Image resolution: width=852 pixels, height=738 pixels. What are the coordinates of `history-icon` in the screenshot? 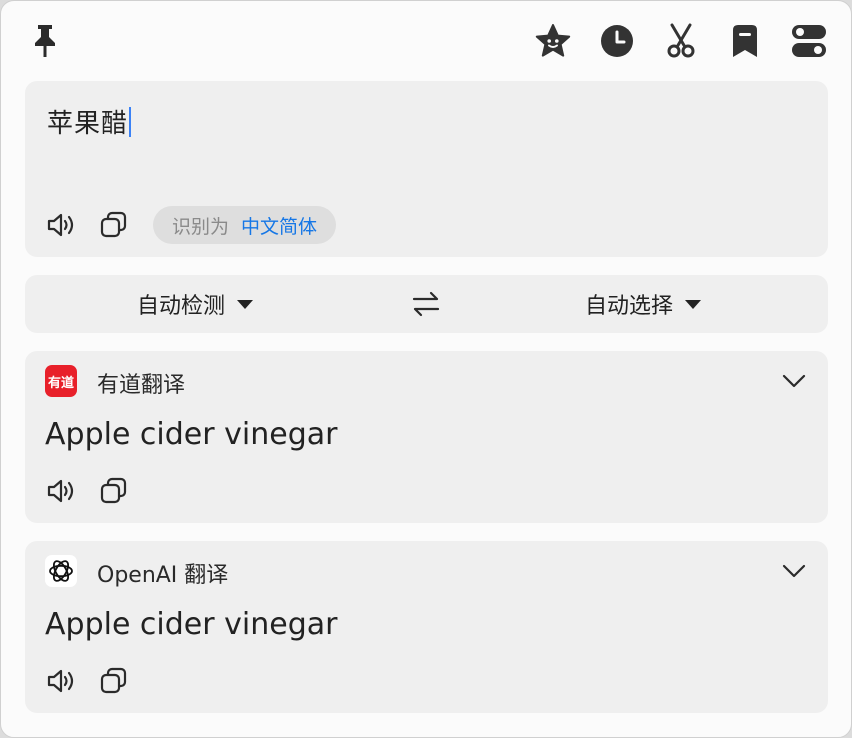 It's located at (617, 41).